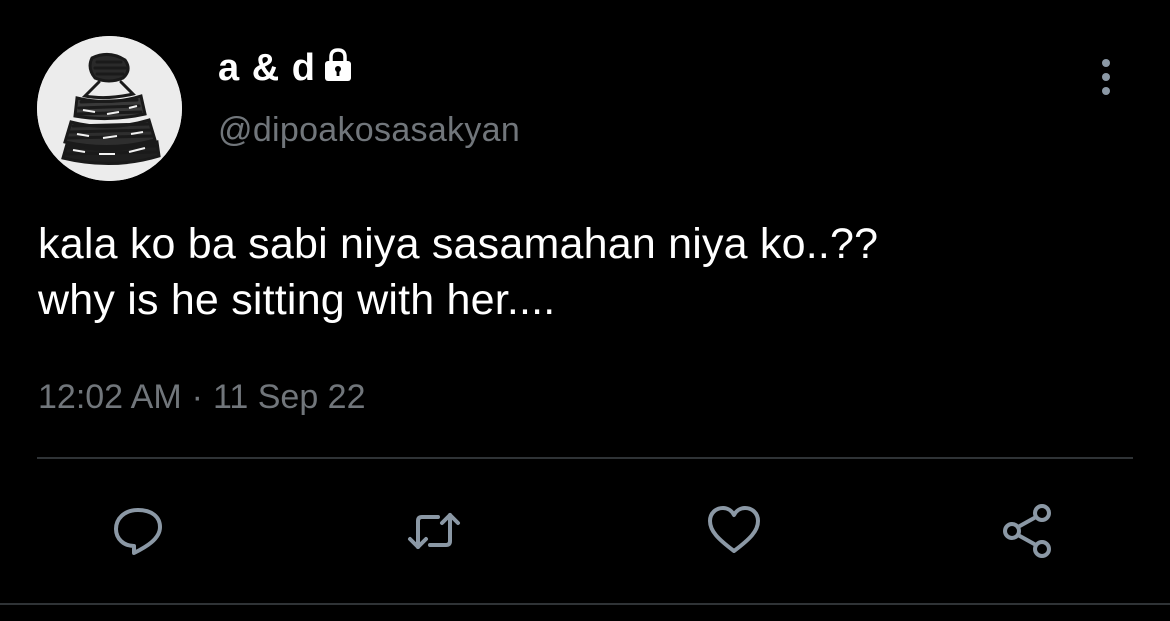  What do you see at coordinates (585, 458) in the screenshot?
I see `divider` at bounding box center [585, 458].